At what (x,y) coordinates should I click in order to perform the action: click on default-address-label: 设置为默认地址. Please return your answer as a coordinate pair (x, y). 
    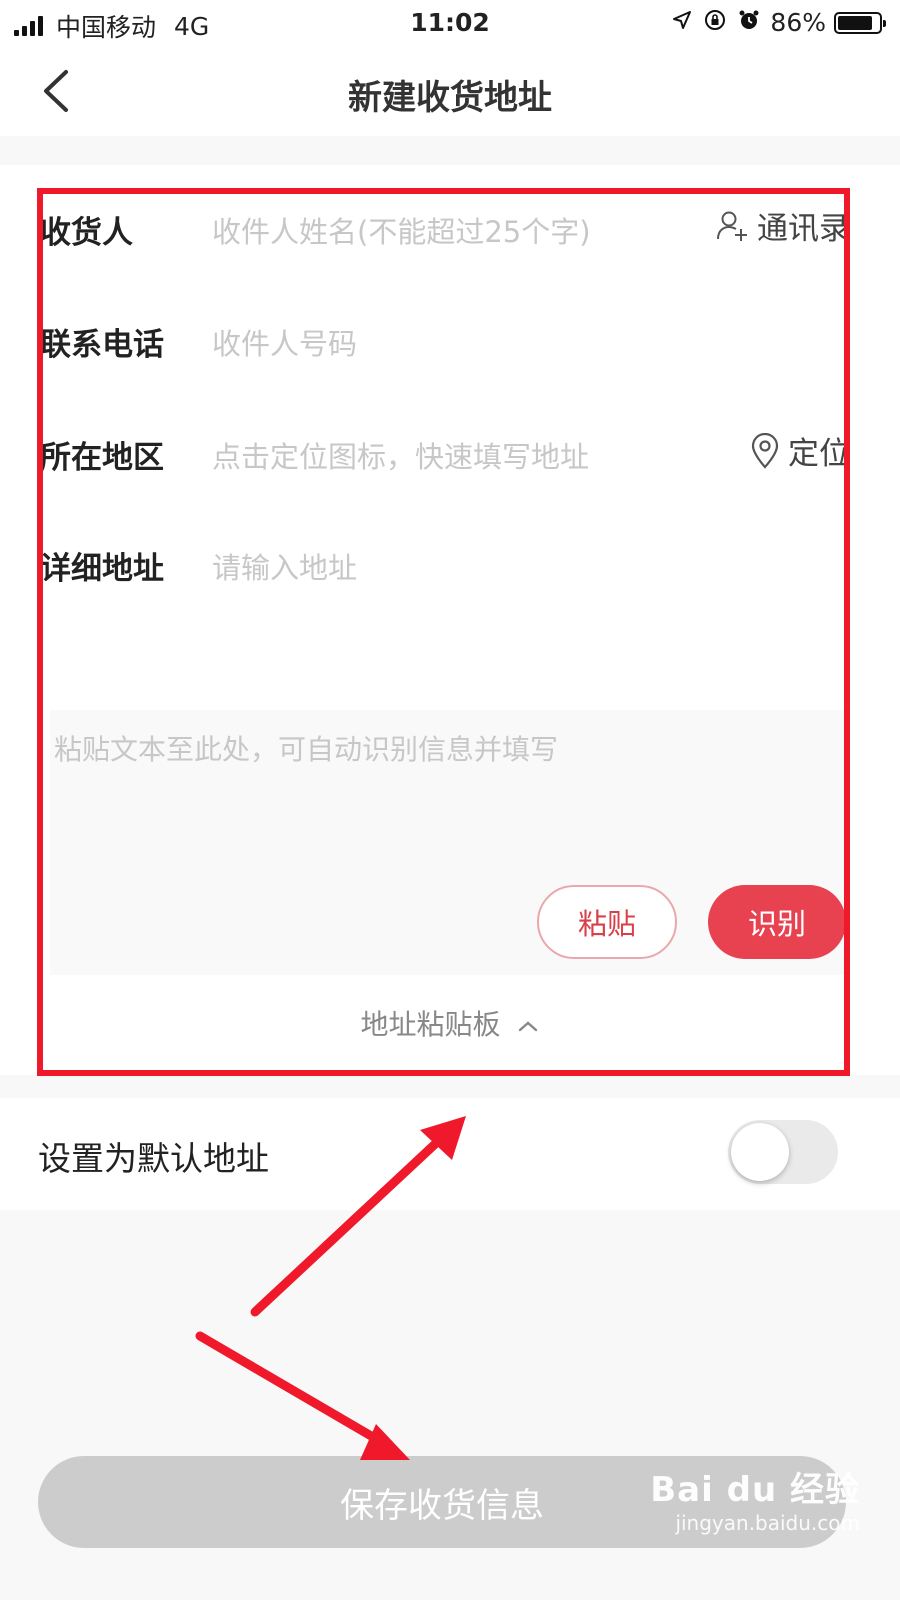
    Looking at the image, I should click on (153, 1158).